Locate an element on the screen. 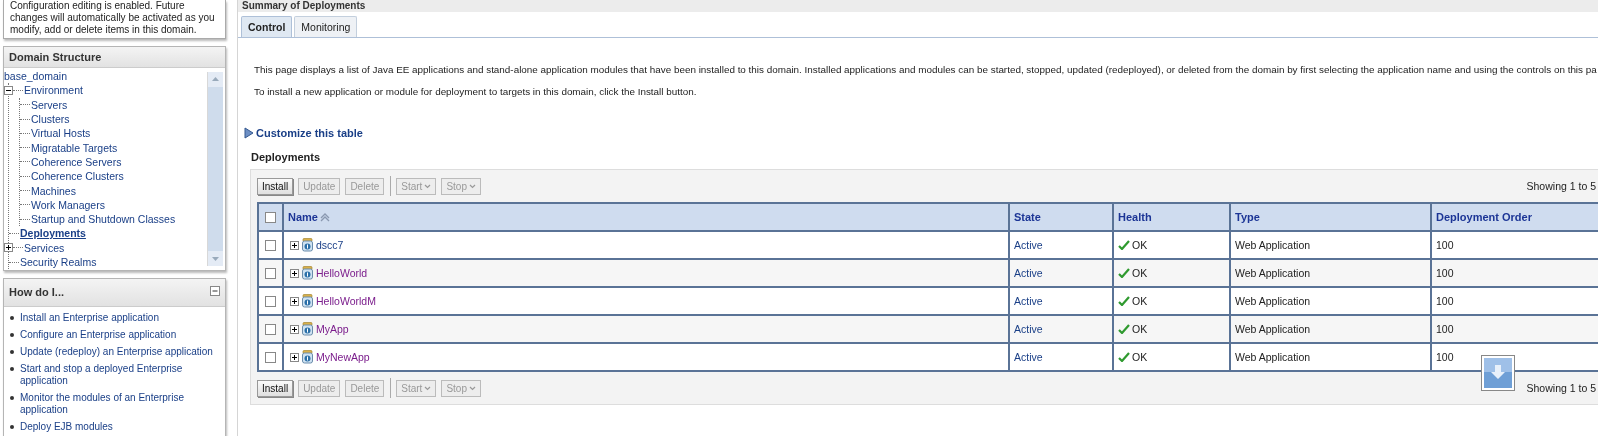  tree-item: Clusters is located at coordinates (50, 119).